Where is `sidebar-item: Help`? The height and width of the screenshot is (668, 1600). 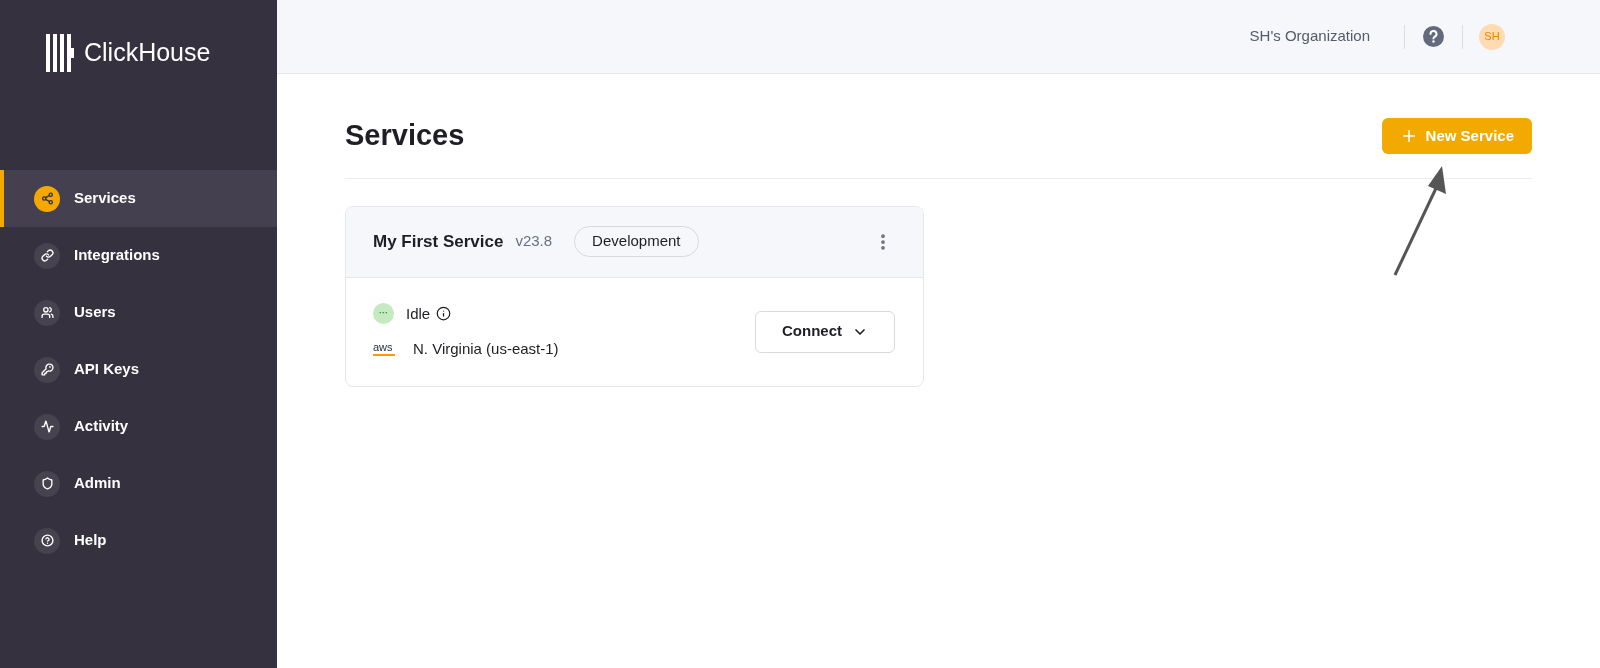 sidebar-item: Help is located at coordinates (138, 540).